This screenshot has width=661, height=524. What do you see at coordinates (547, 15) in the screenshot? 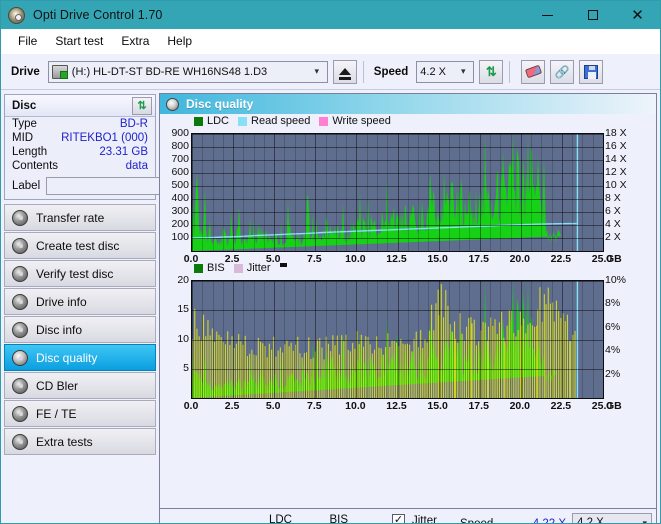
I see `minimize-button` at bounding box center [547, 15].